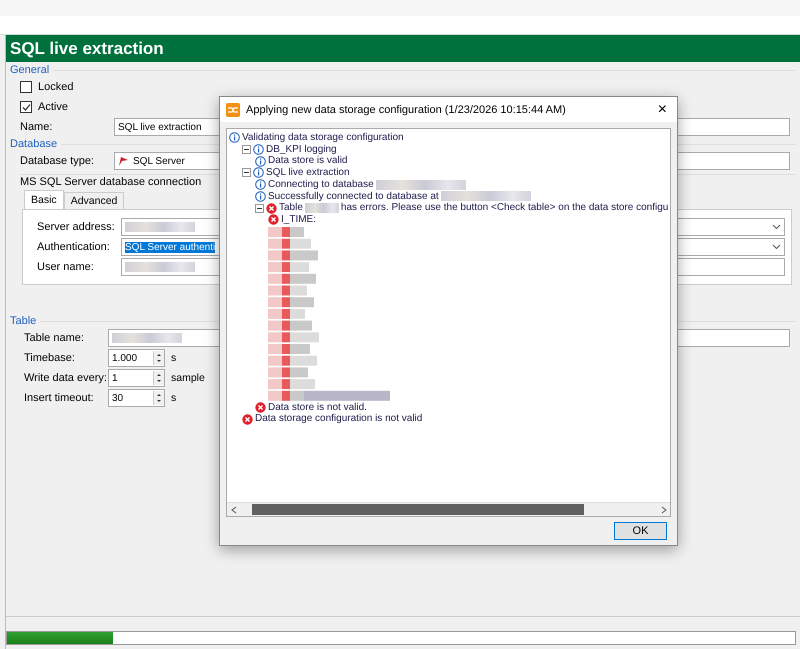 This screenshot has width=800, height=649. I want to click on spinner-field: 1.000, so click(136, 358).